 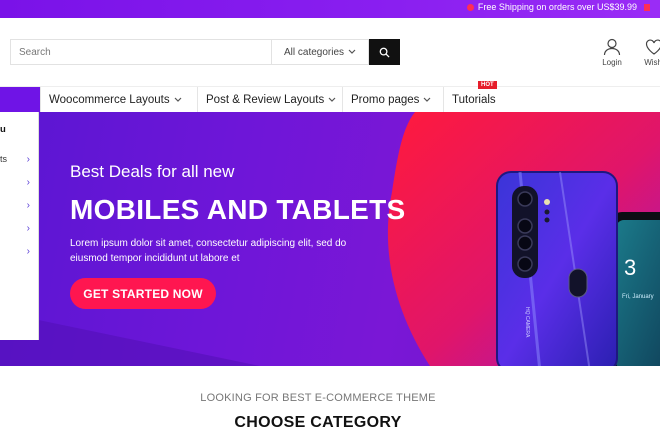 I want to click on category-select-label: All categories, so click(x=314, y=52).